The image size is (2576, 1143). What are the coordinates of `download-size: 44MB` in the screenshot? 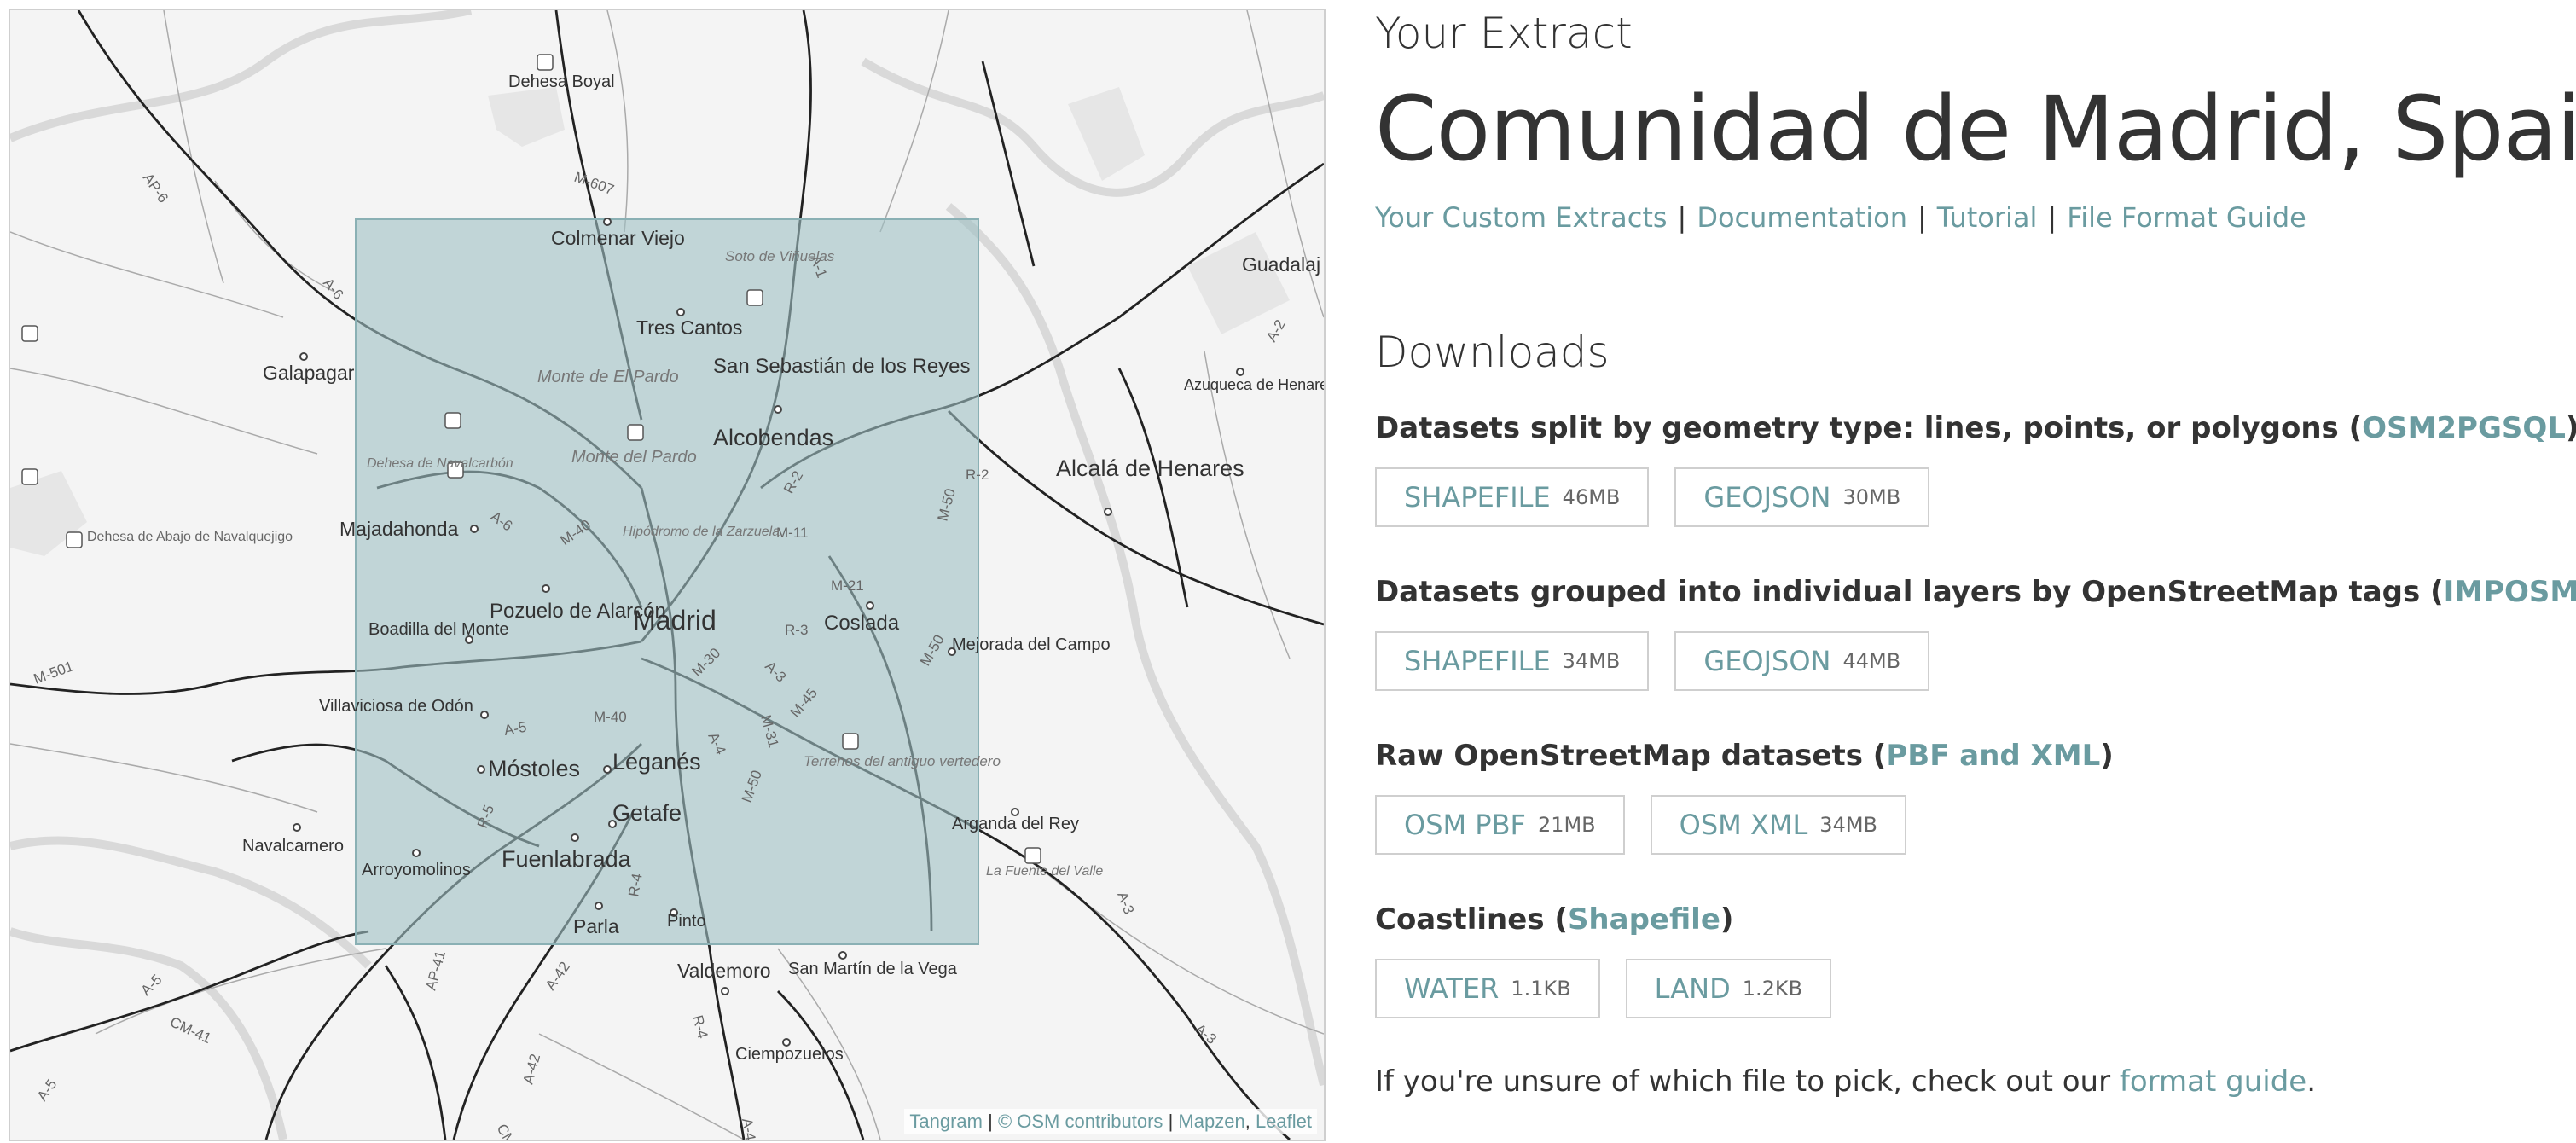 It's located at (1871, 661).